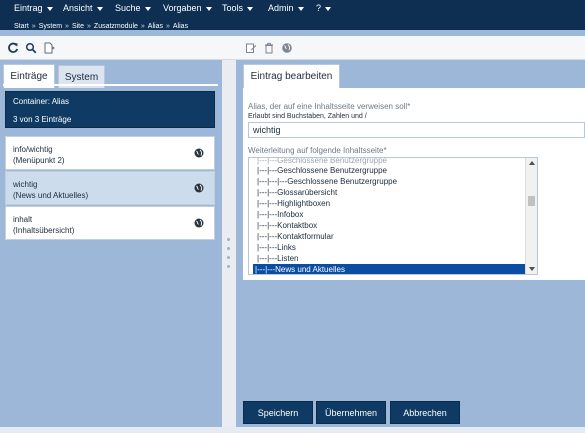 The width and height of the screenshot is (585, 433). I want to click on edit-icon, so click(251, 48).